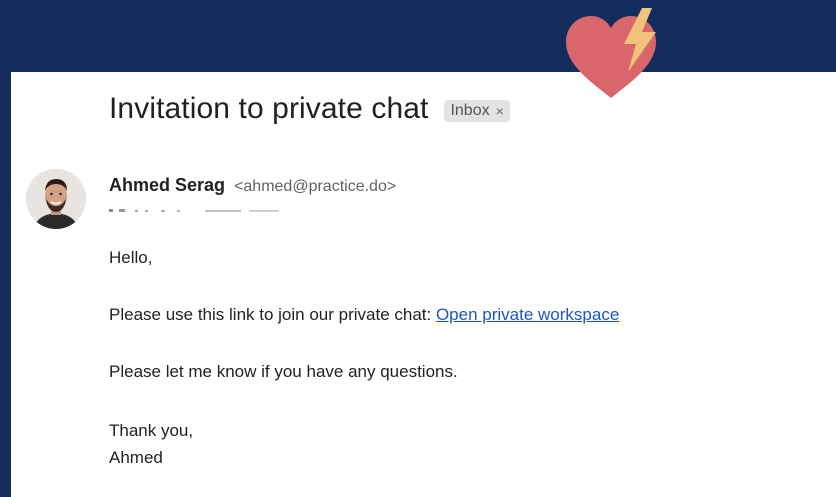 Image resolution: width=836 pixels, height=497 pixels. I want to click on avatar, so click(56, 199).